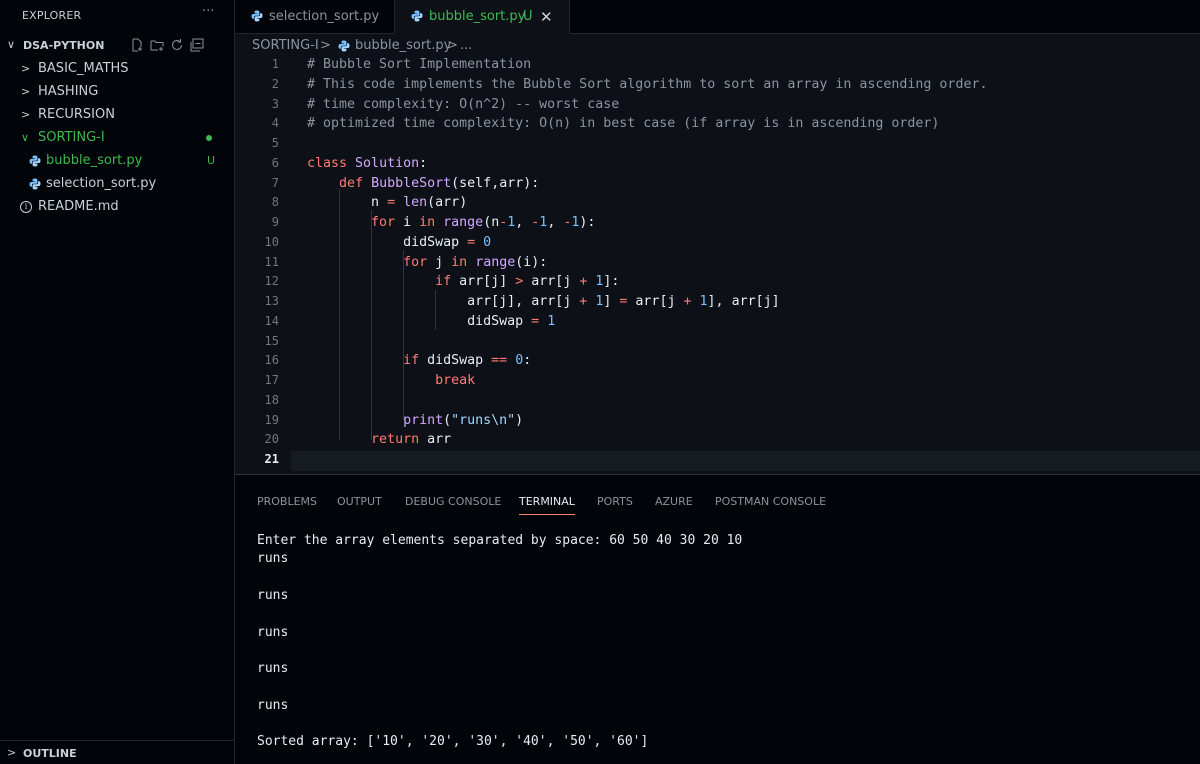 The height and width of the screenshot is (764, 1200). What do you see at coordinates (117, 138) in the screenshot?
I see `tree-folder-sorting-i: ∨ SORTING-I` at bounding box center [117, 138].